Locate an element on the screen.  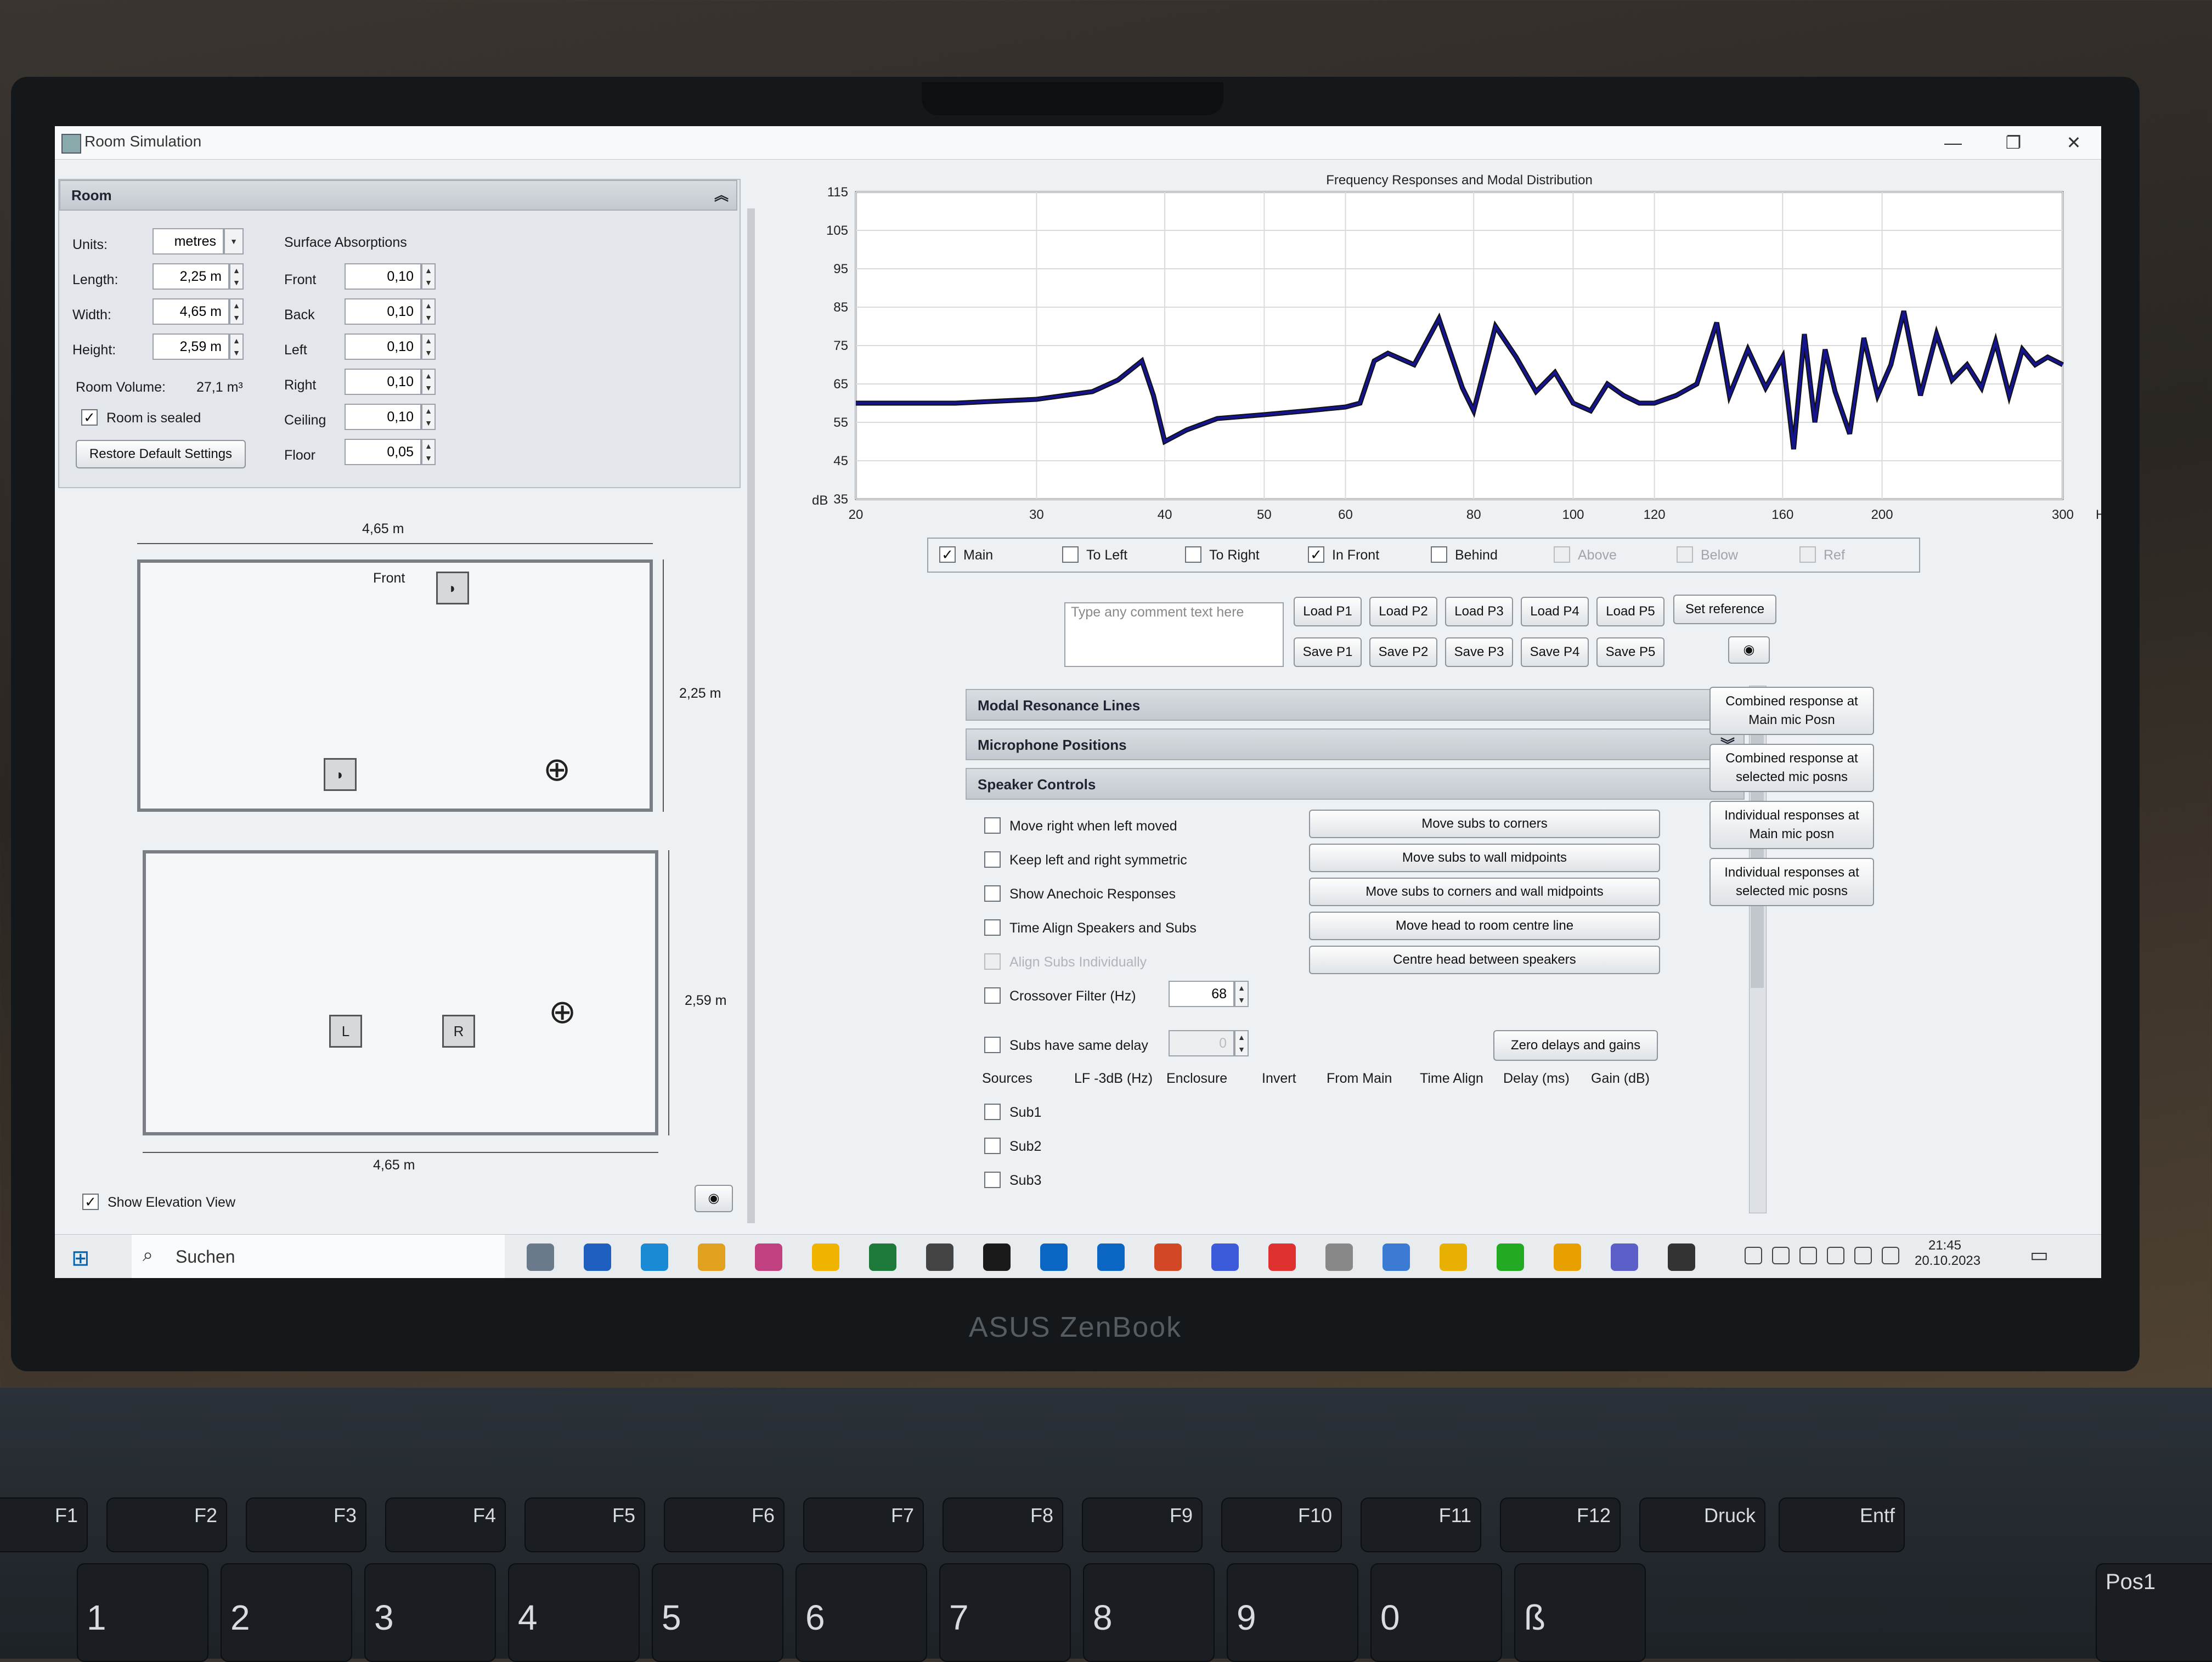
width-field: 4,65 m is located at coordinates (191, 312).